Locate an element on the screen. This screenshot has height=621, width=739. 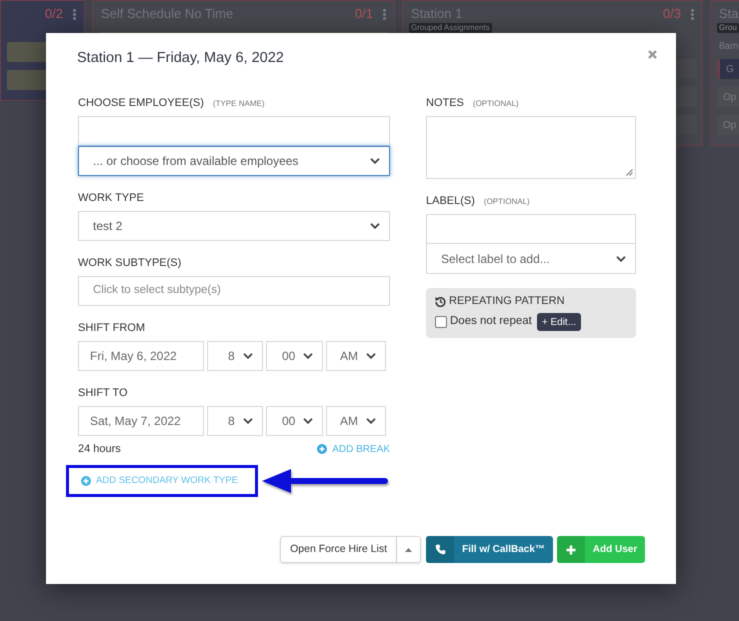
checkbox-label: Does not repeat is located at coordinates (491, 322).